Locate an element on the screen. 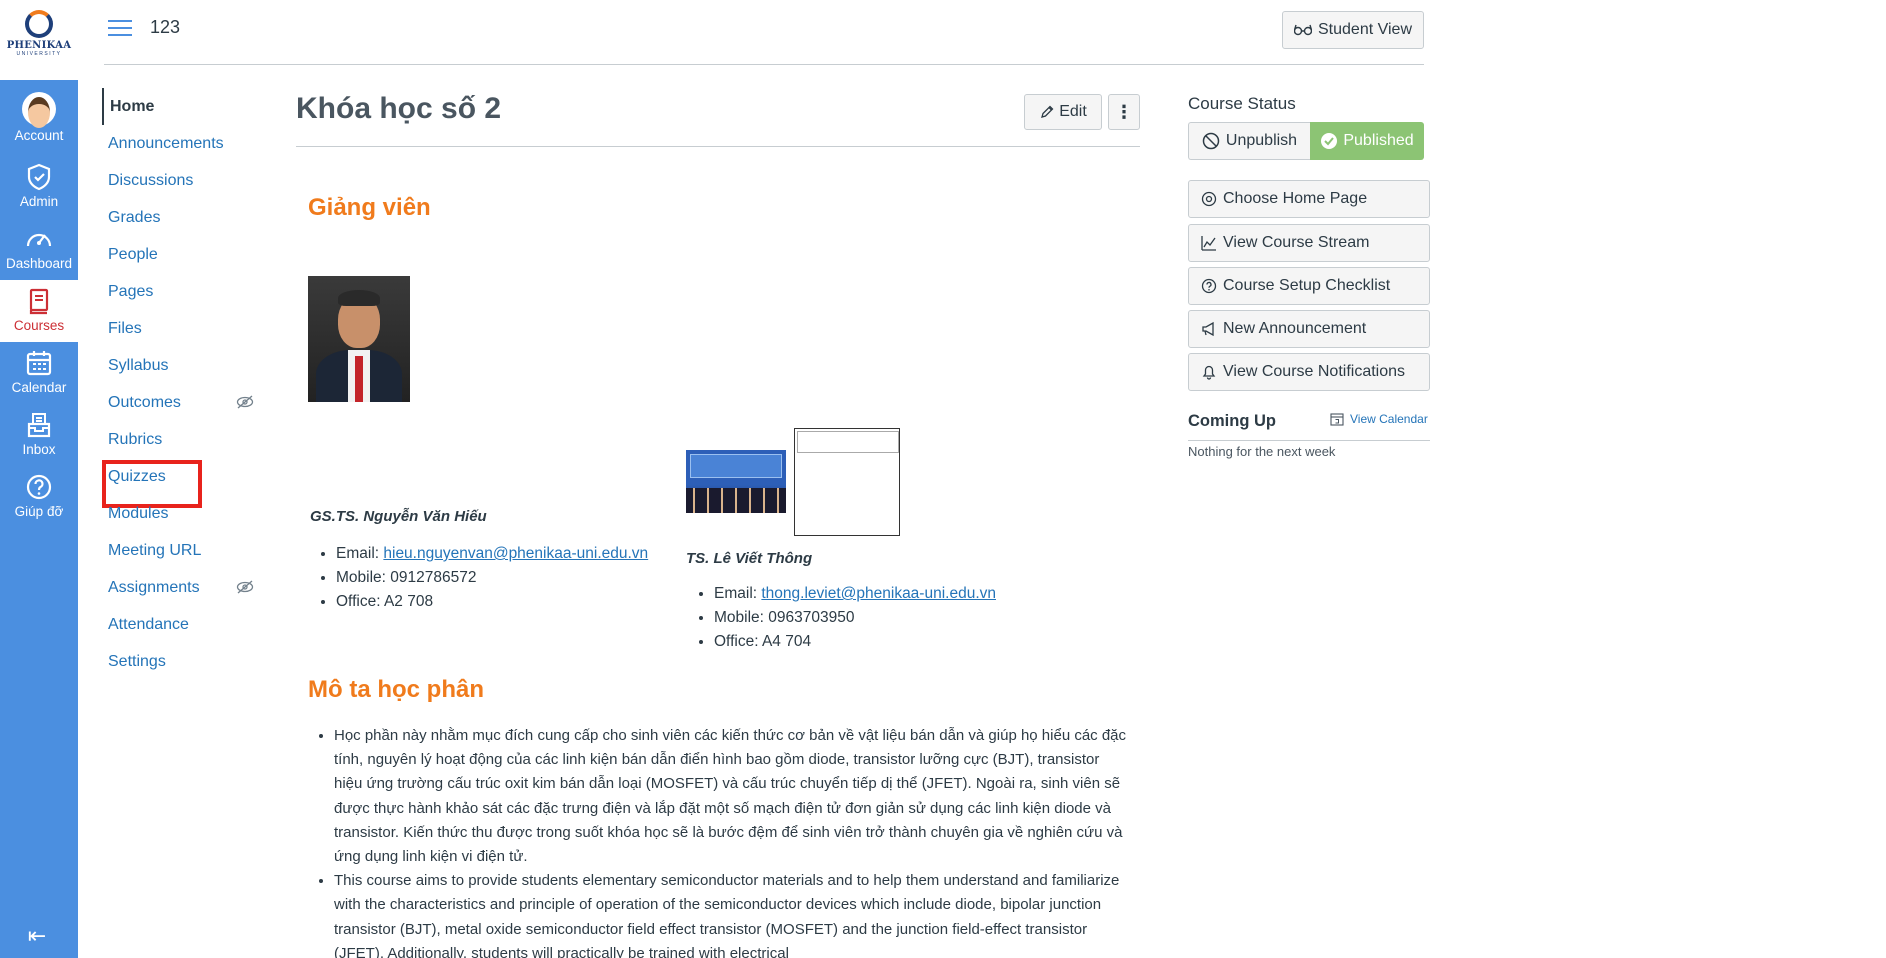 The image size is (1886, 958). choose-home-page-button: Choose Home Page is located at coordinates (1309, 199).